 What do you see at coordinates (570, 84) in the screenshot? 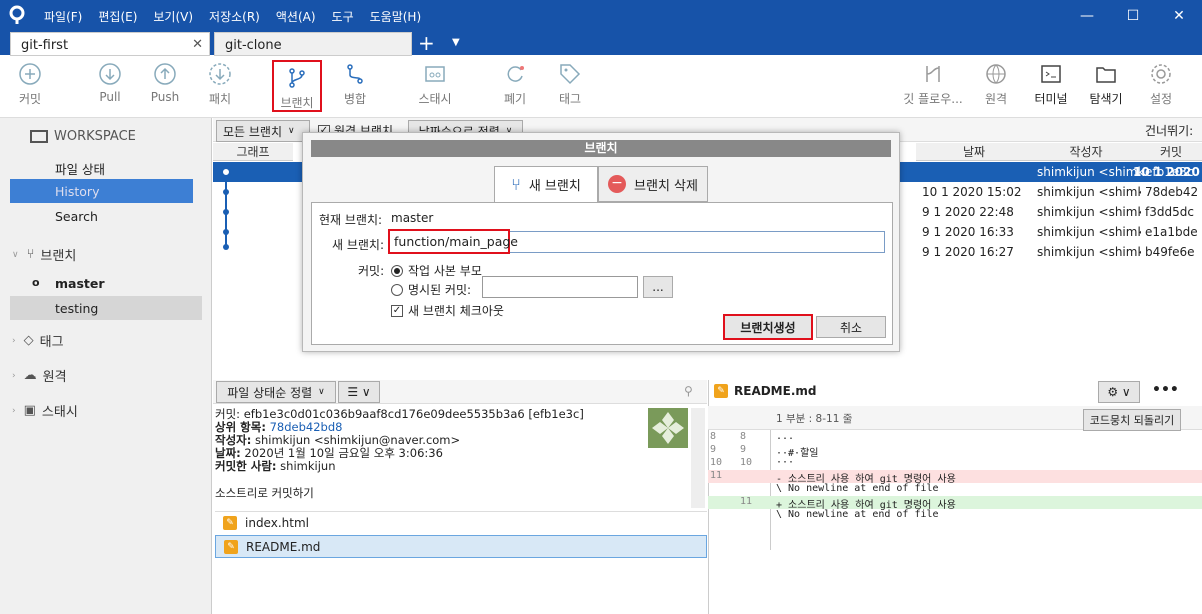
I see `tag-button: 태그` at bounding box center [570, 84].